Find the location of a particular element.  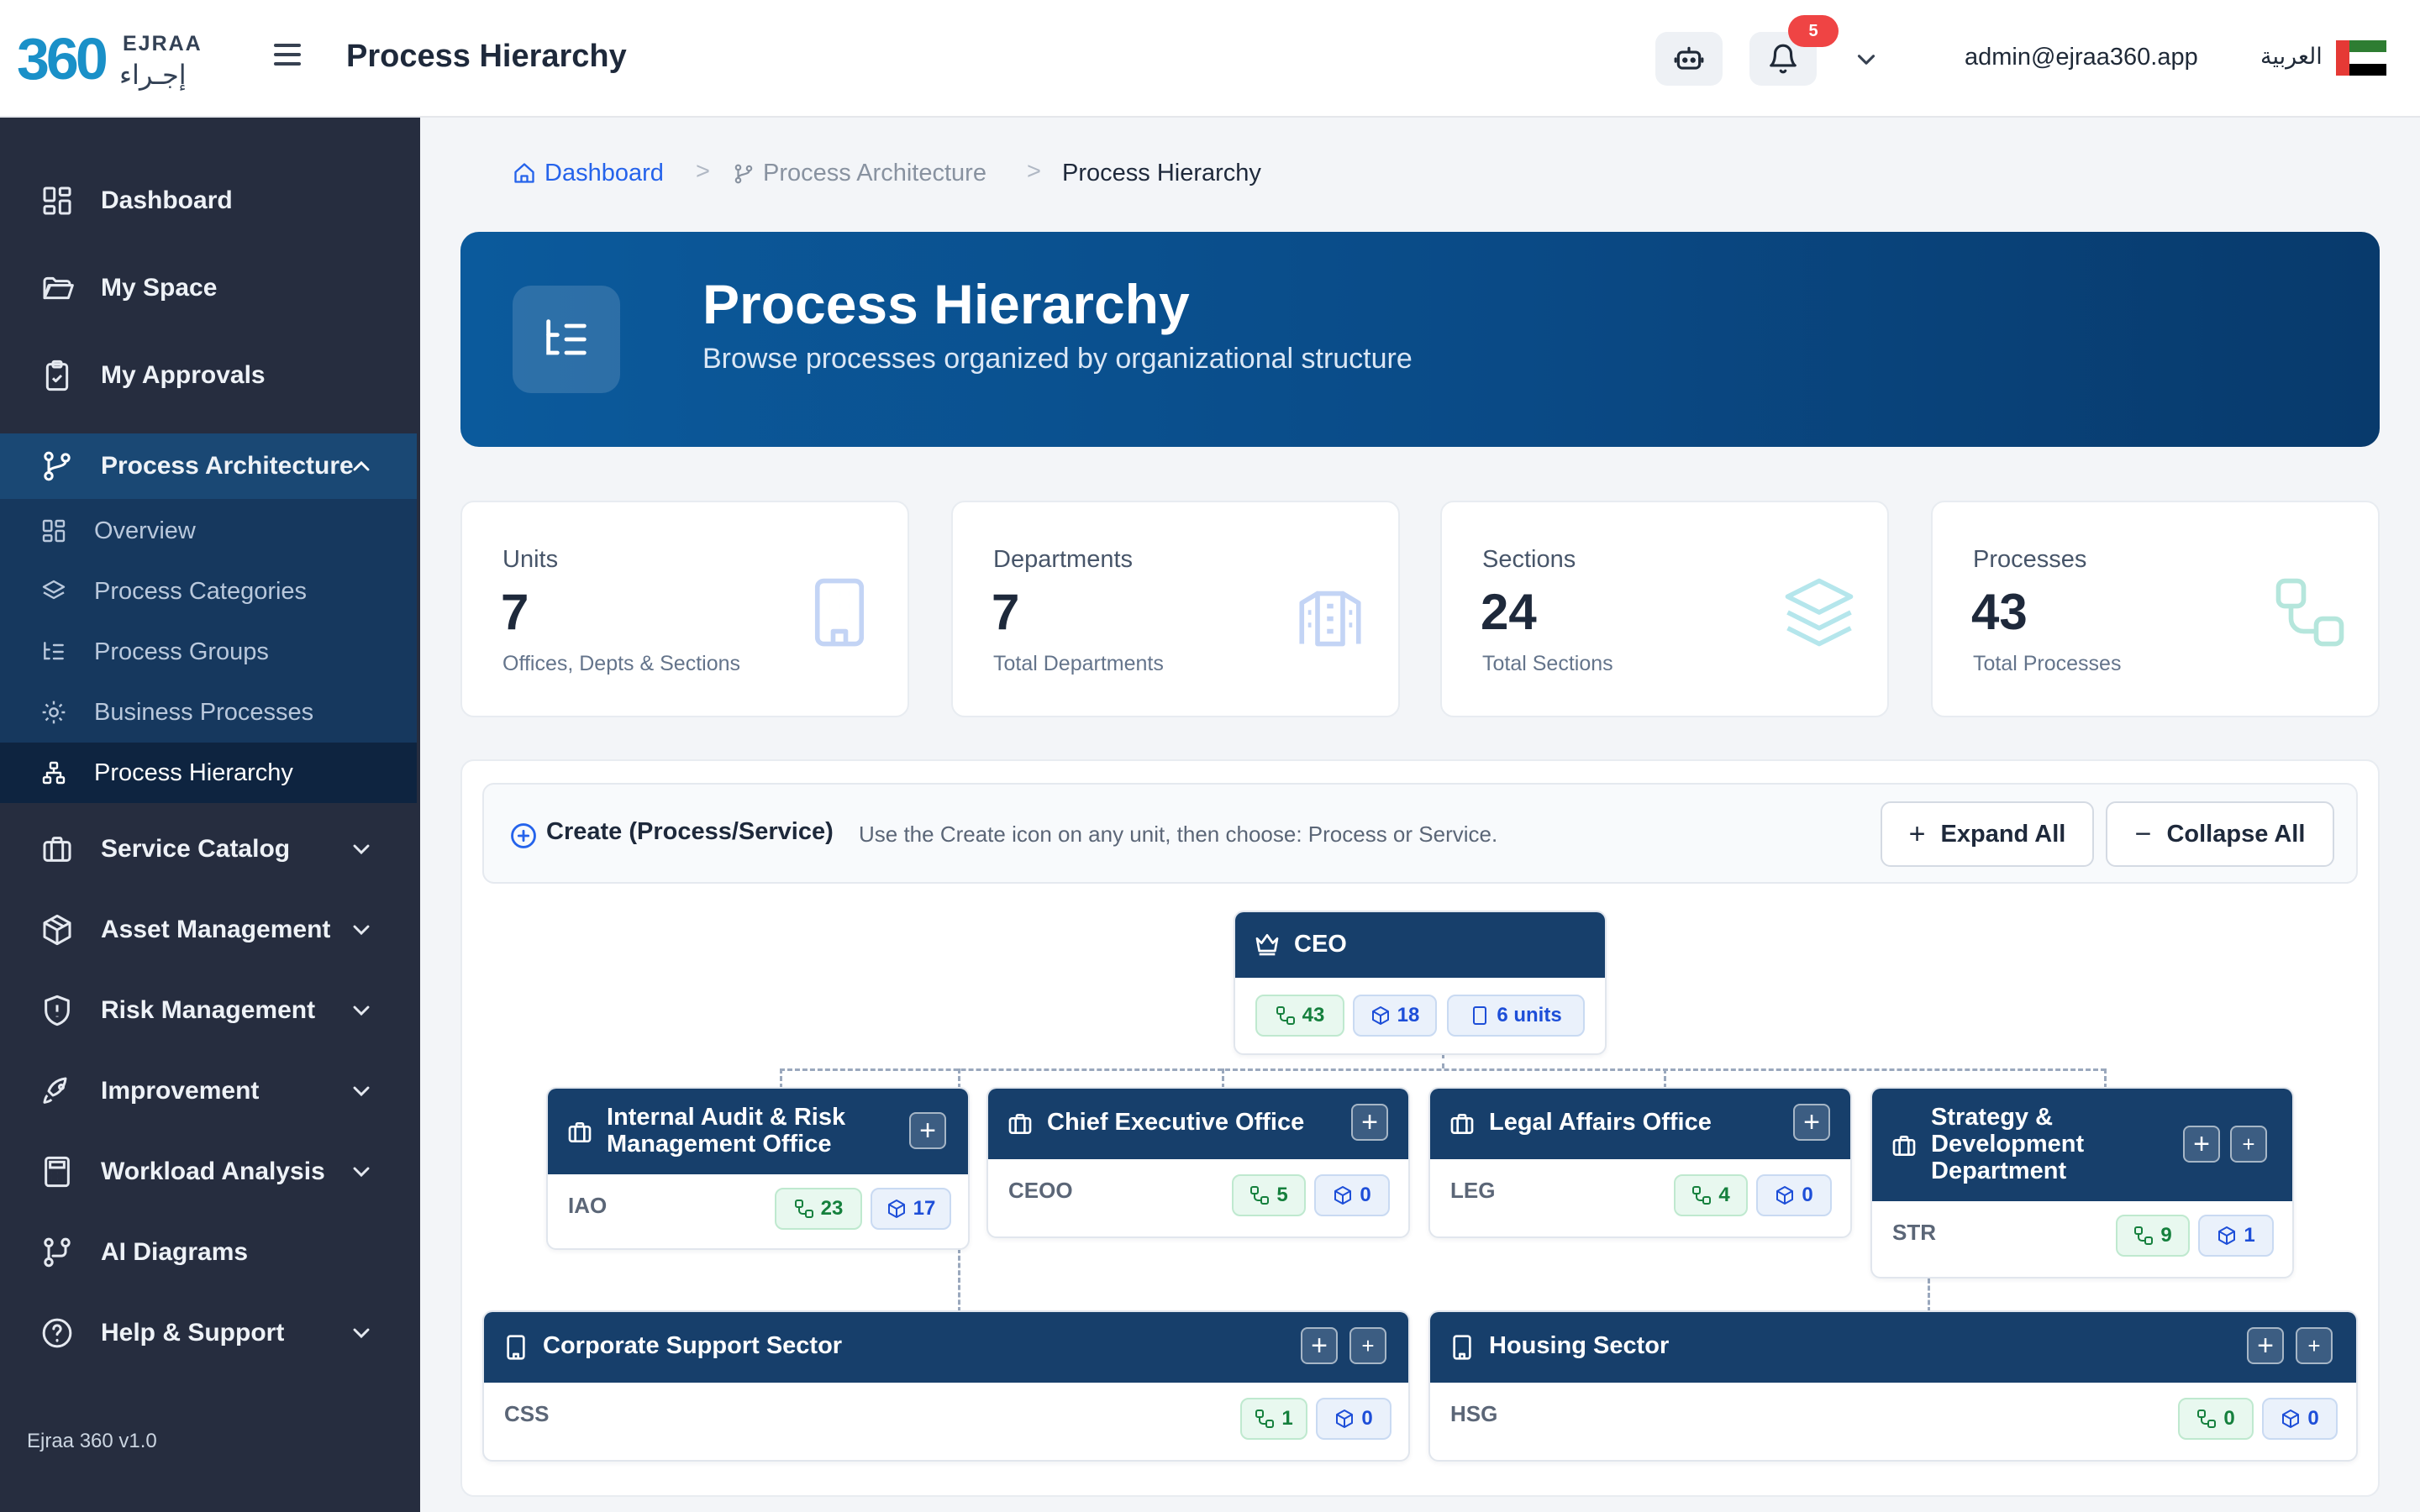

org-node-css: Corporate Support Sector + + CSS 1 0 is located at coordinates (946, 1386).